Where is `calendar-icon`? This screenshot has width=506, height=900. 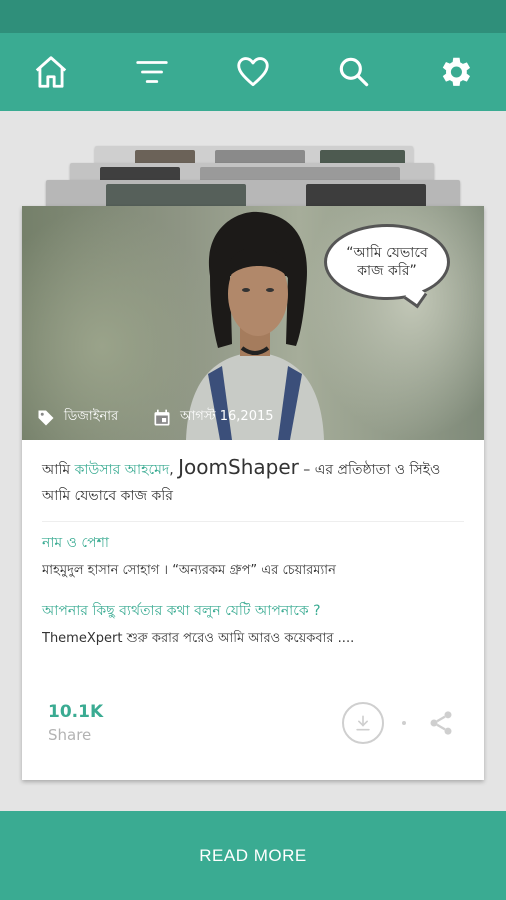 calendar-icon is located at coordinates (162, 417).